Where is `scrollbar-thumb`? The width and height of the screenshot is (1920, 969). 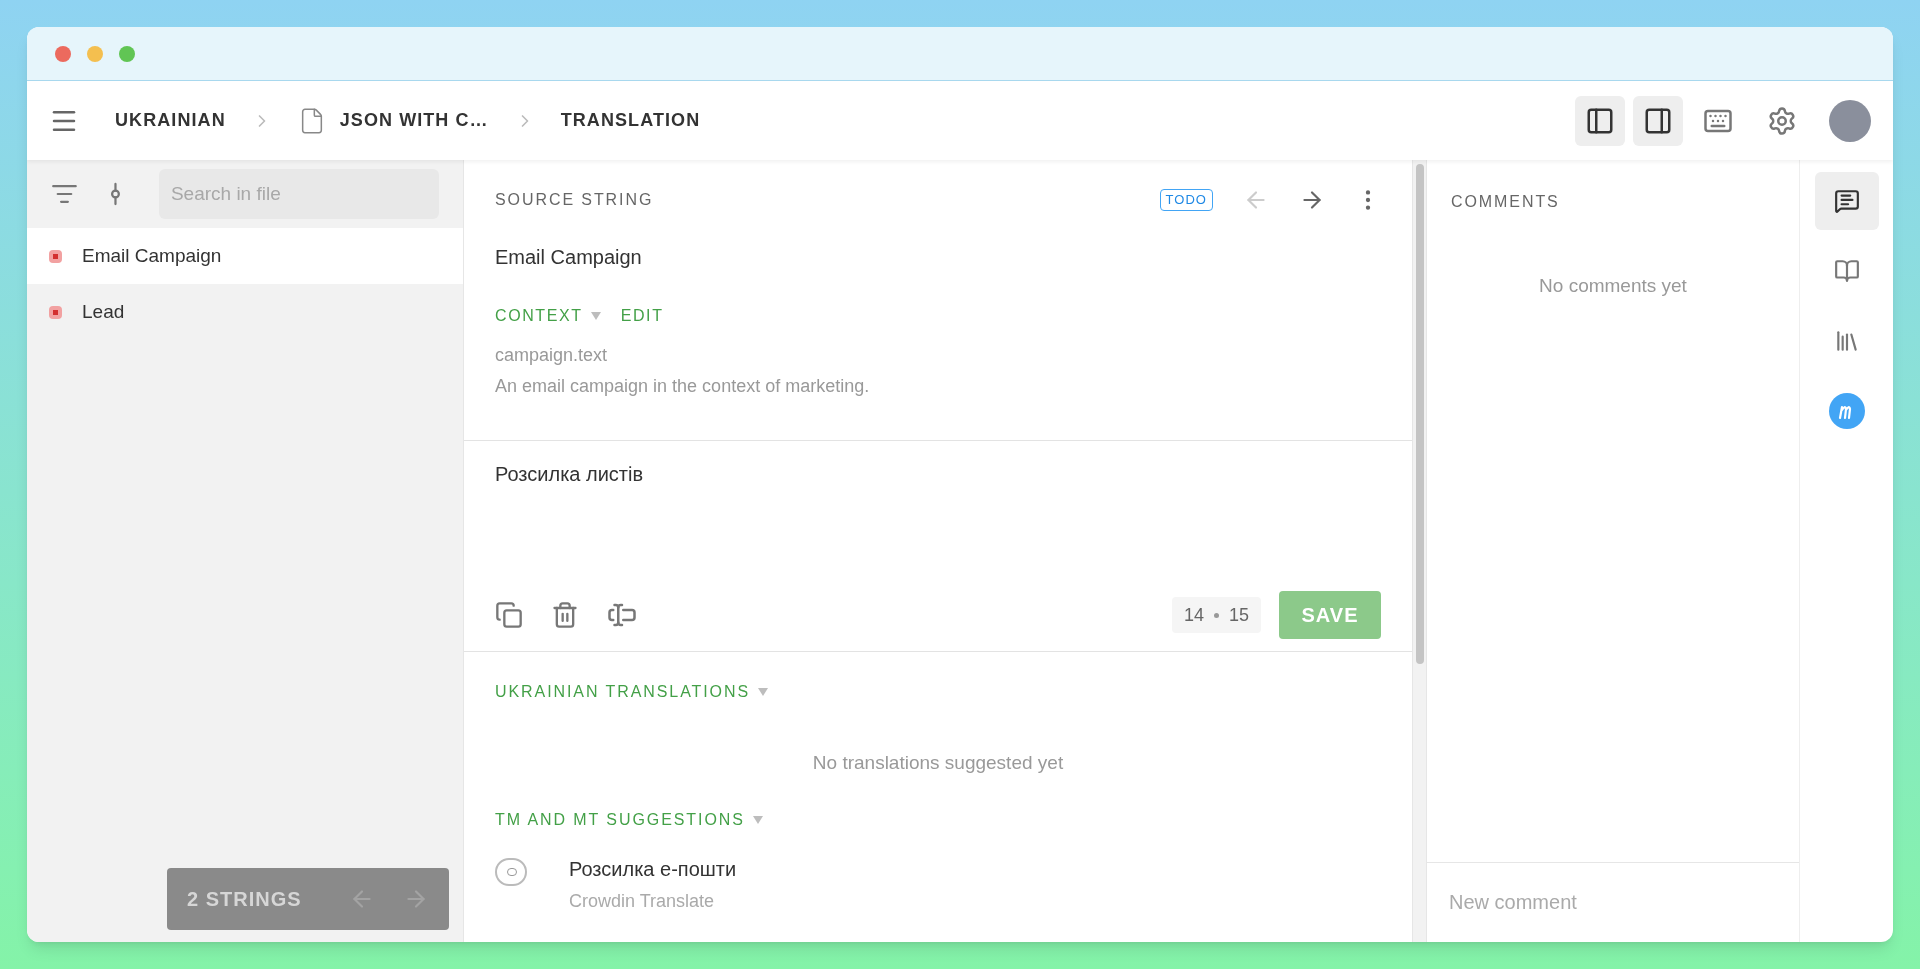 scrollbar-thumb is located at coordinates (1419, 414).